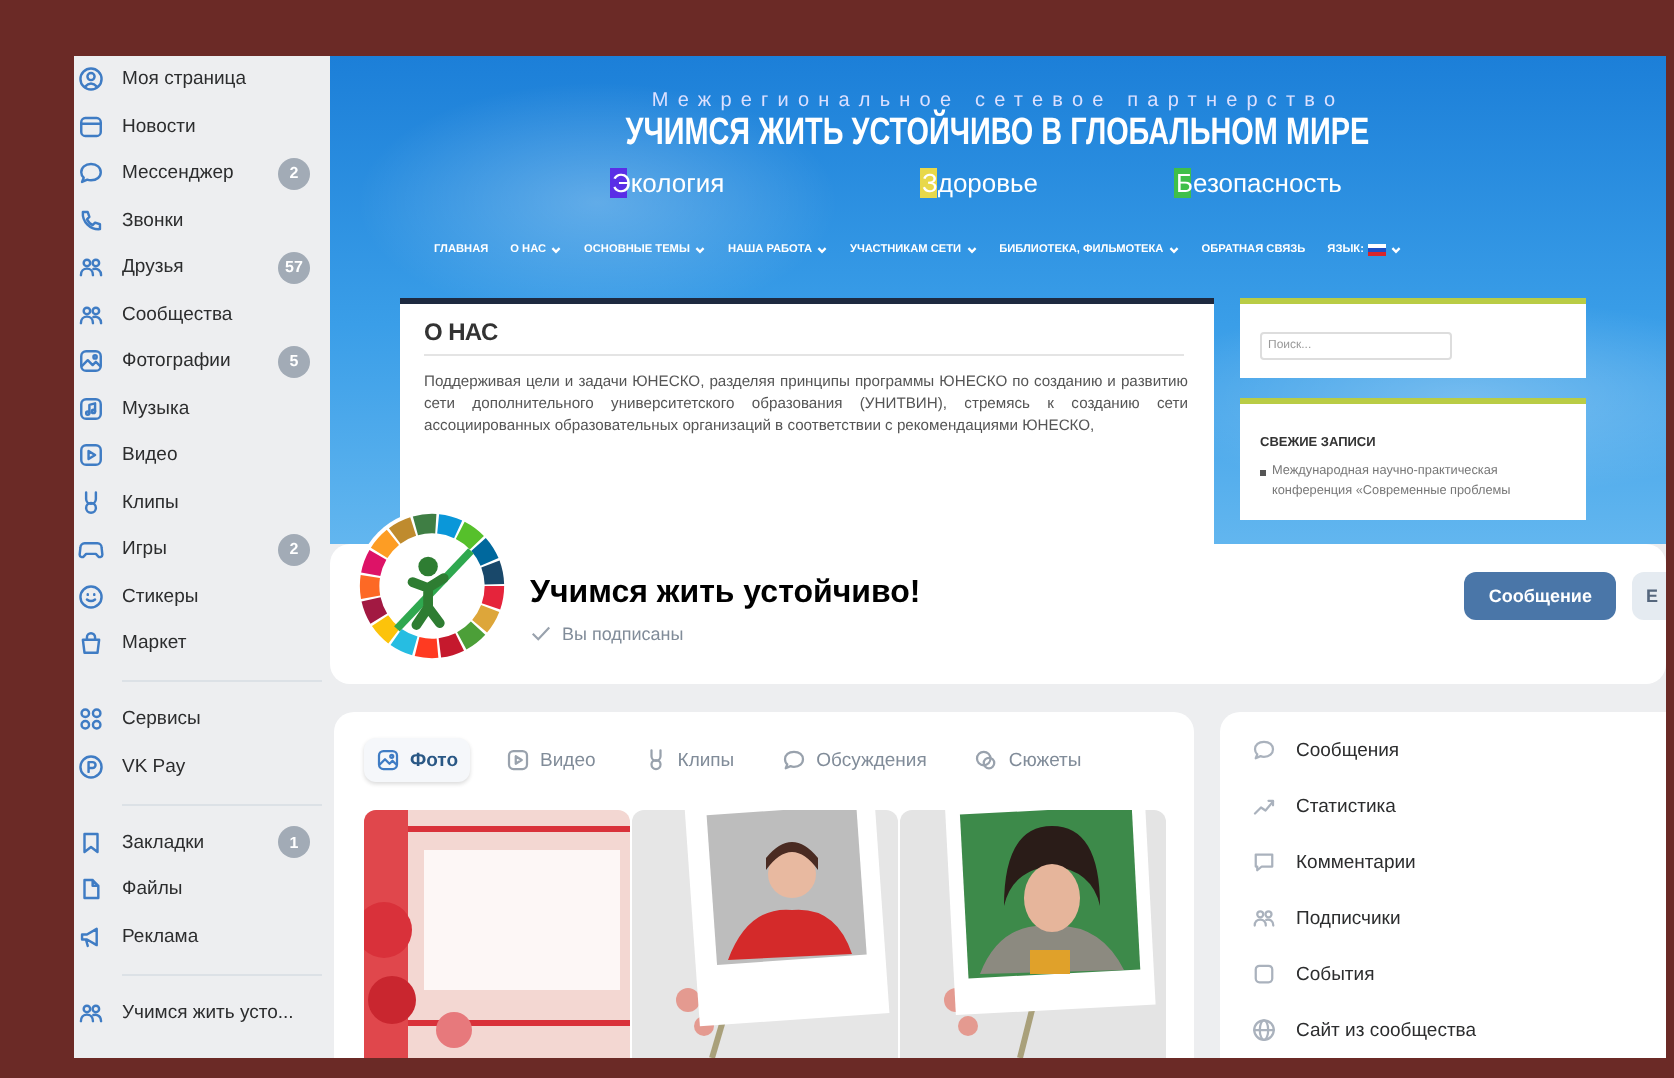 This screenshot has height=1078, width=1674. What do you see at coordinates (294, 842) in the screenshot?
I see `count-badge: 1` at bounding box center [294, 842].